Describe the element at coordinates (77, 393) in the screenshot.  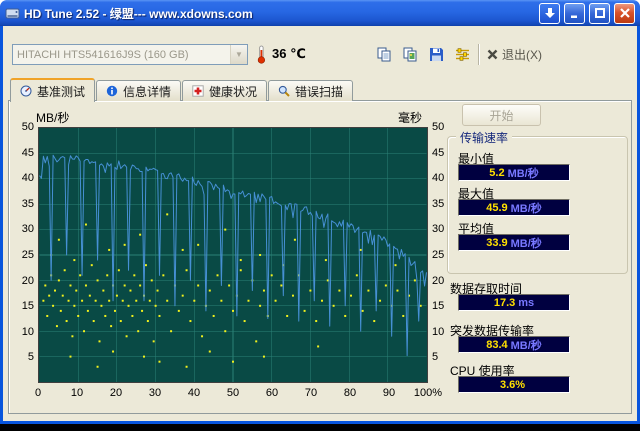
I see `x-tick-label: 10` at that location.